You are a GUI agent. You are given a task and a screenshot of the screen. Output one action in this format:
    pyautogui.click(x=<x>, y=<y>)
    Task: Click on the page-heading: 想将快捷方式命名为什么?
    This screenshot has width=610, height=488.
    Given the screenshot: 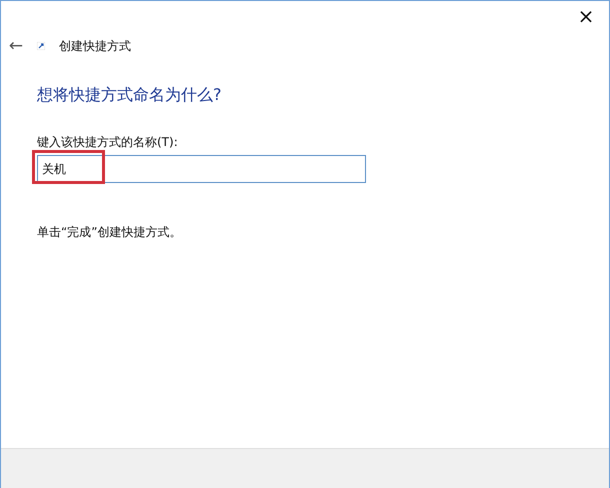 What is the action you would take?
    pyautogui.click(x=129, y=95)
    